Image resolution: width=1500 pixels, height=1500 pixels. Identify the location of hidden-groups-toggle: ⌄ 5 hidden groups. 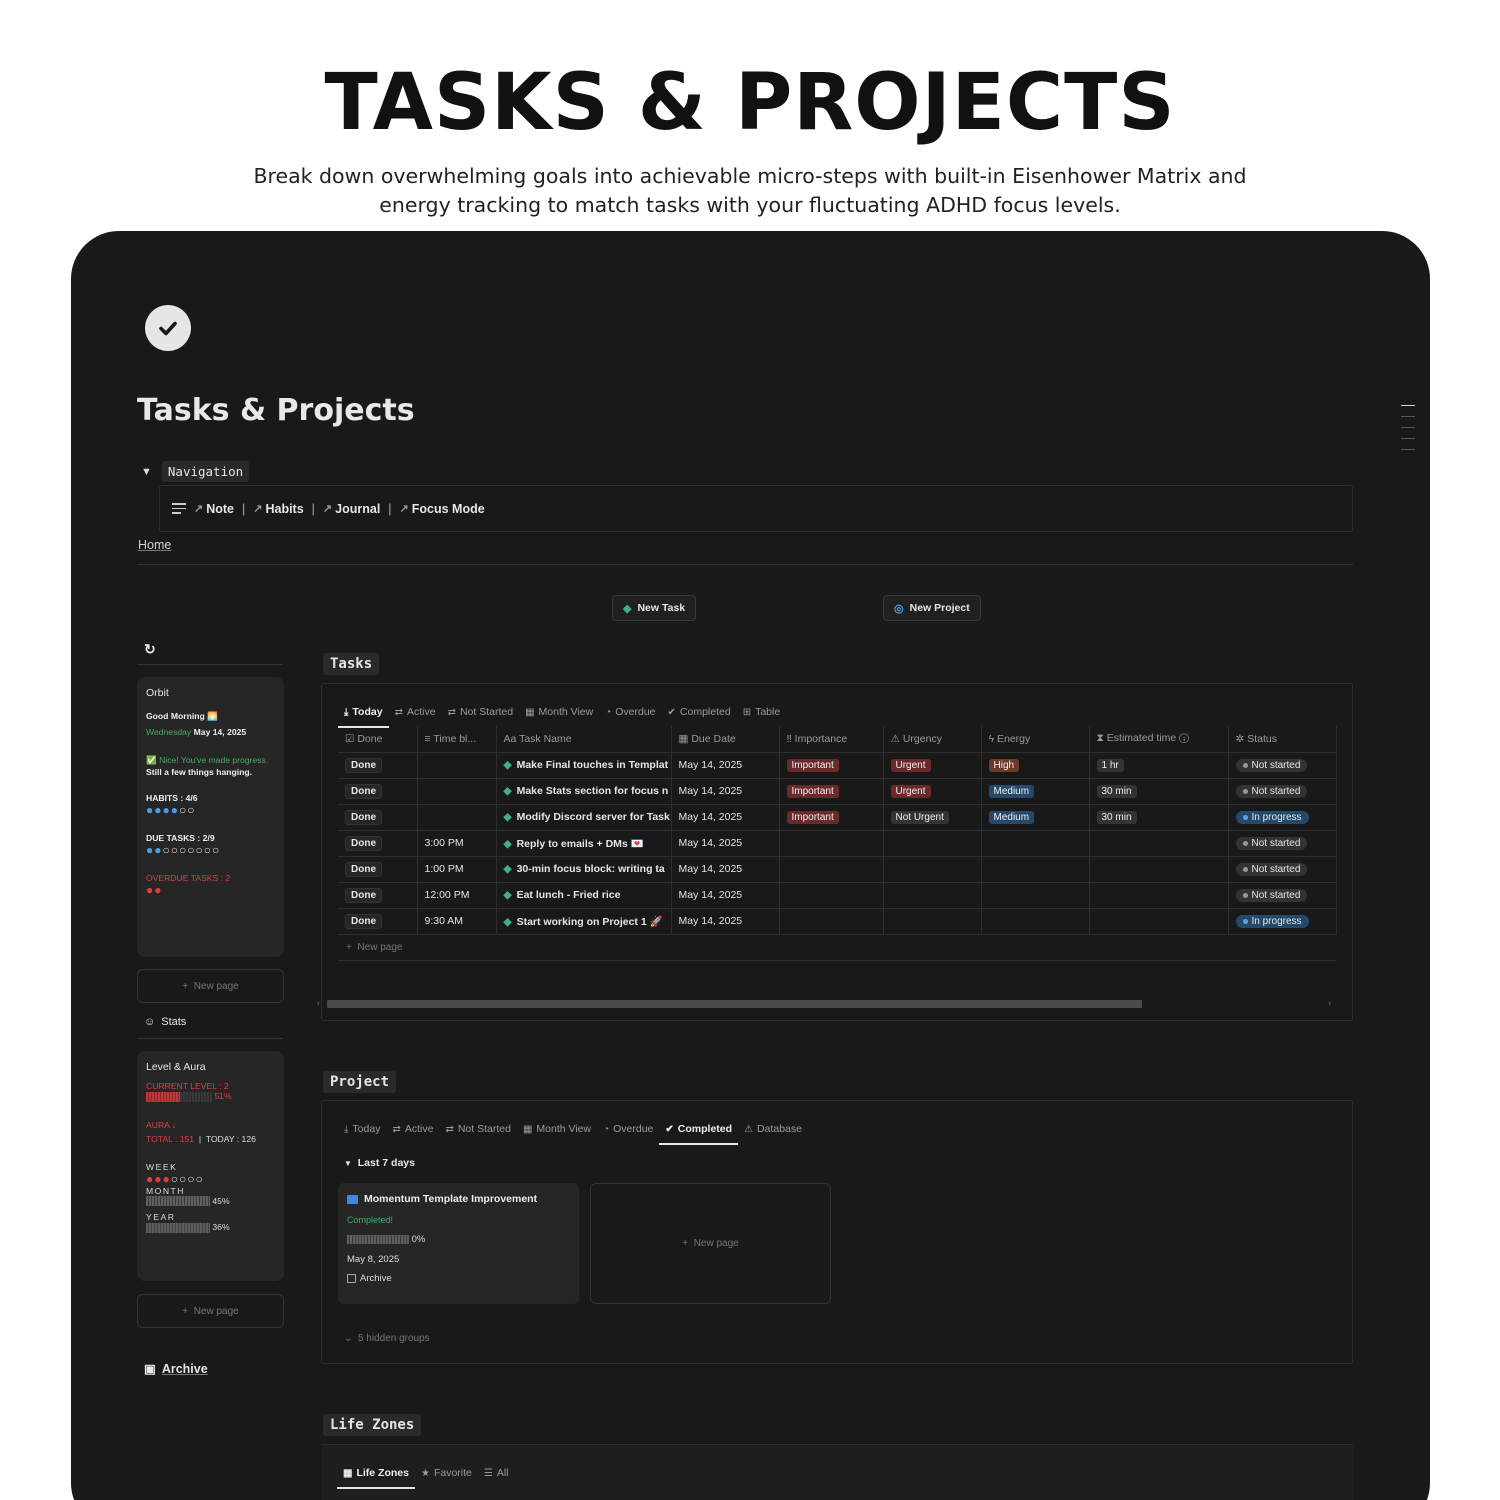
(387, 1338).